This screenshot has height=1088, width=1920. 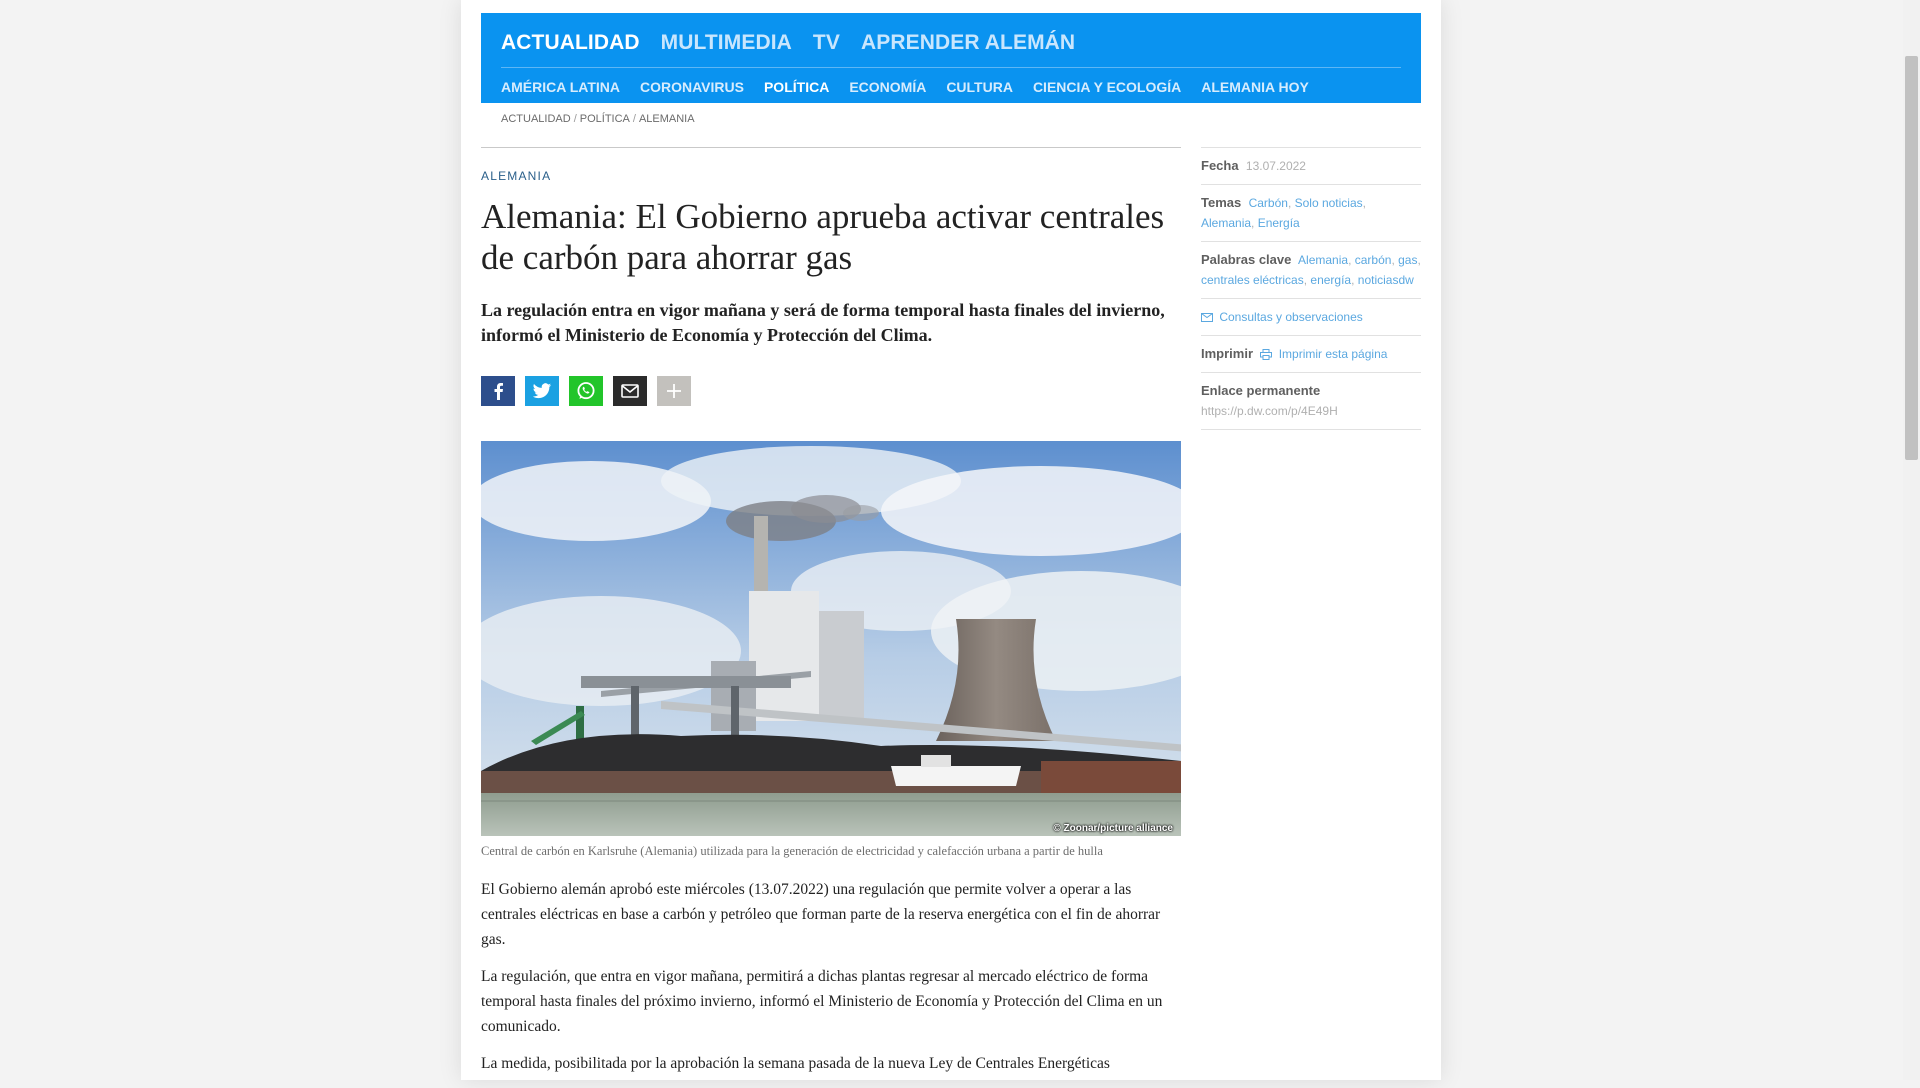 What do you see at coordinates (1373, 260) in the screenshot?
I see `keyword-link: carbón` at bounding box center [1373, 260].